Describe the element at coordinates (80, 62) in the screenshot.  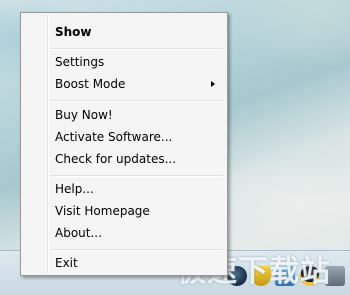
I see `menu-item-label: Settings` at that location.